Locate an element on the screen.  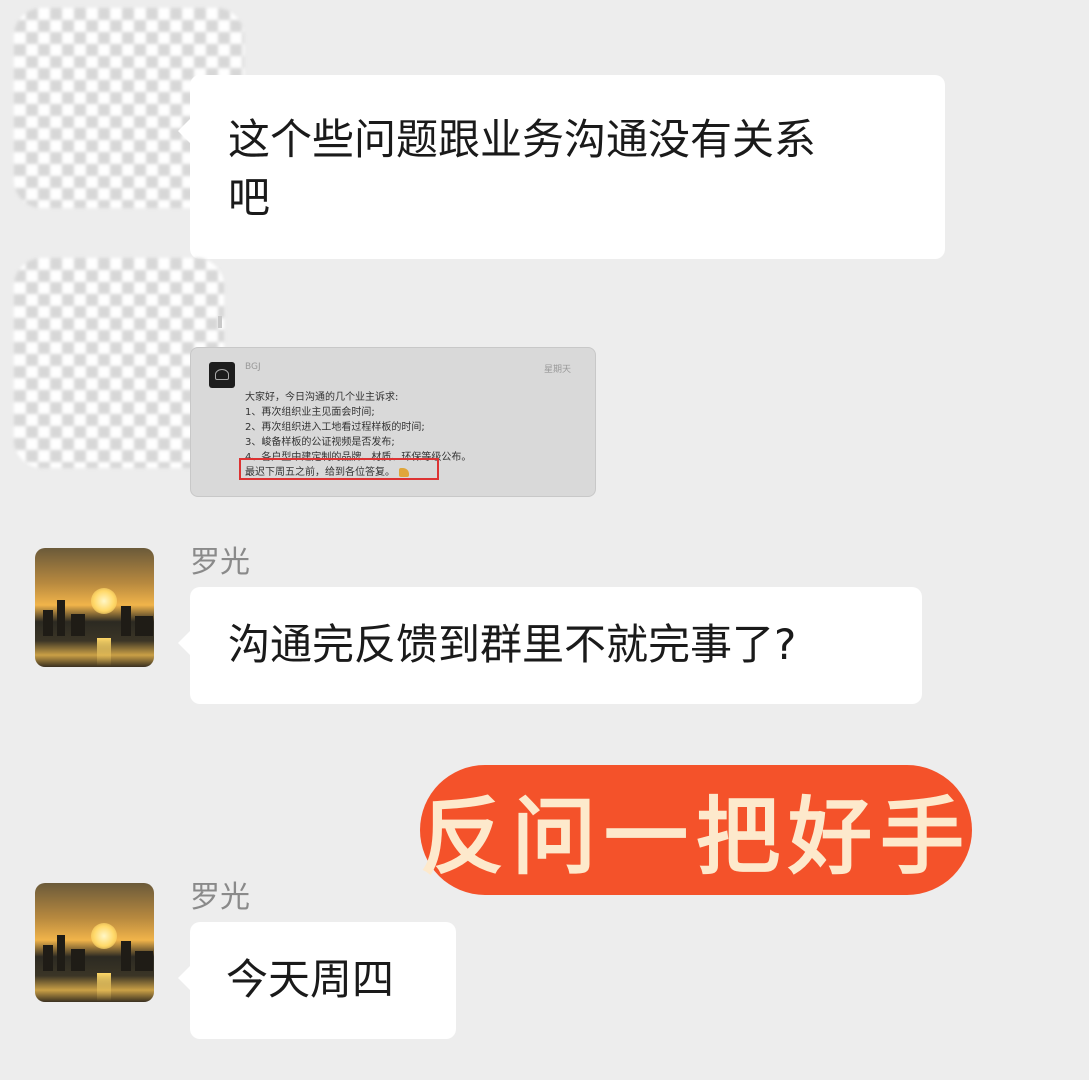
message-text-line-2: 吧 is located at coordinates (249, 197).